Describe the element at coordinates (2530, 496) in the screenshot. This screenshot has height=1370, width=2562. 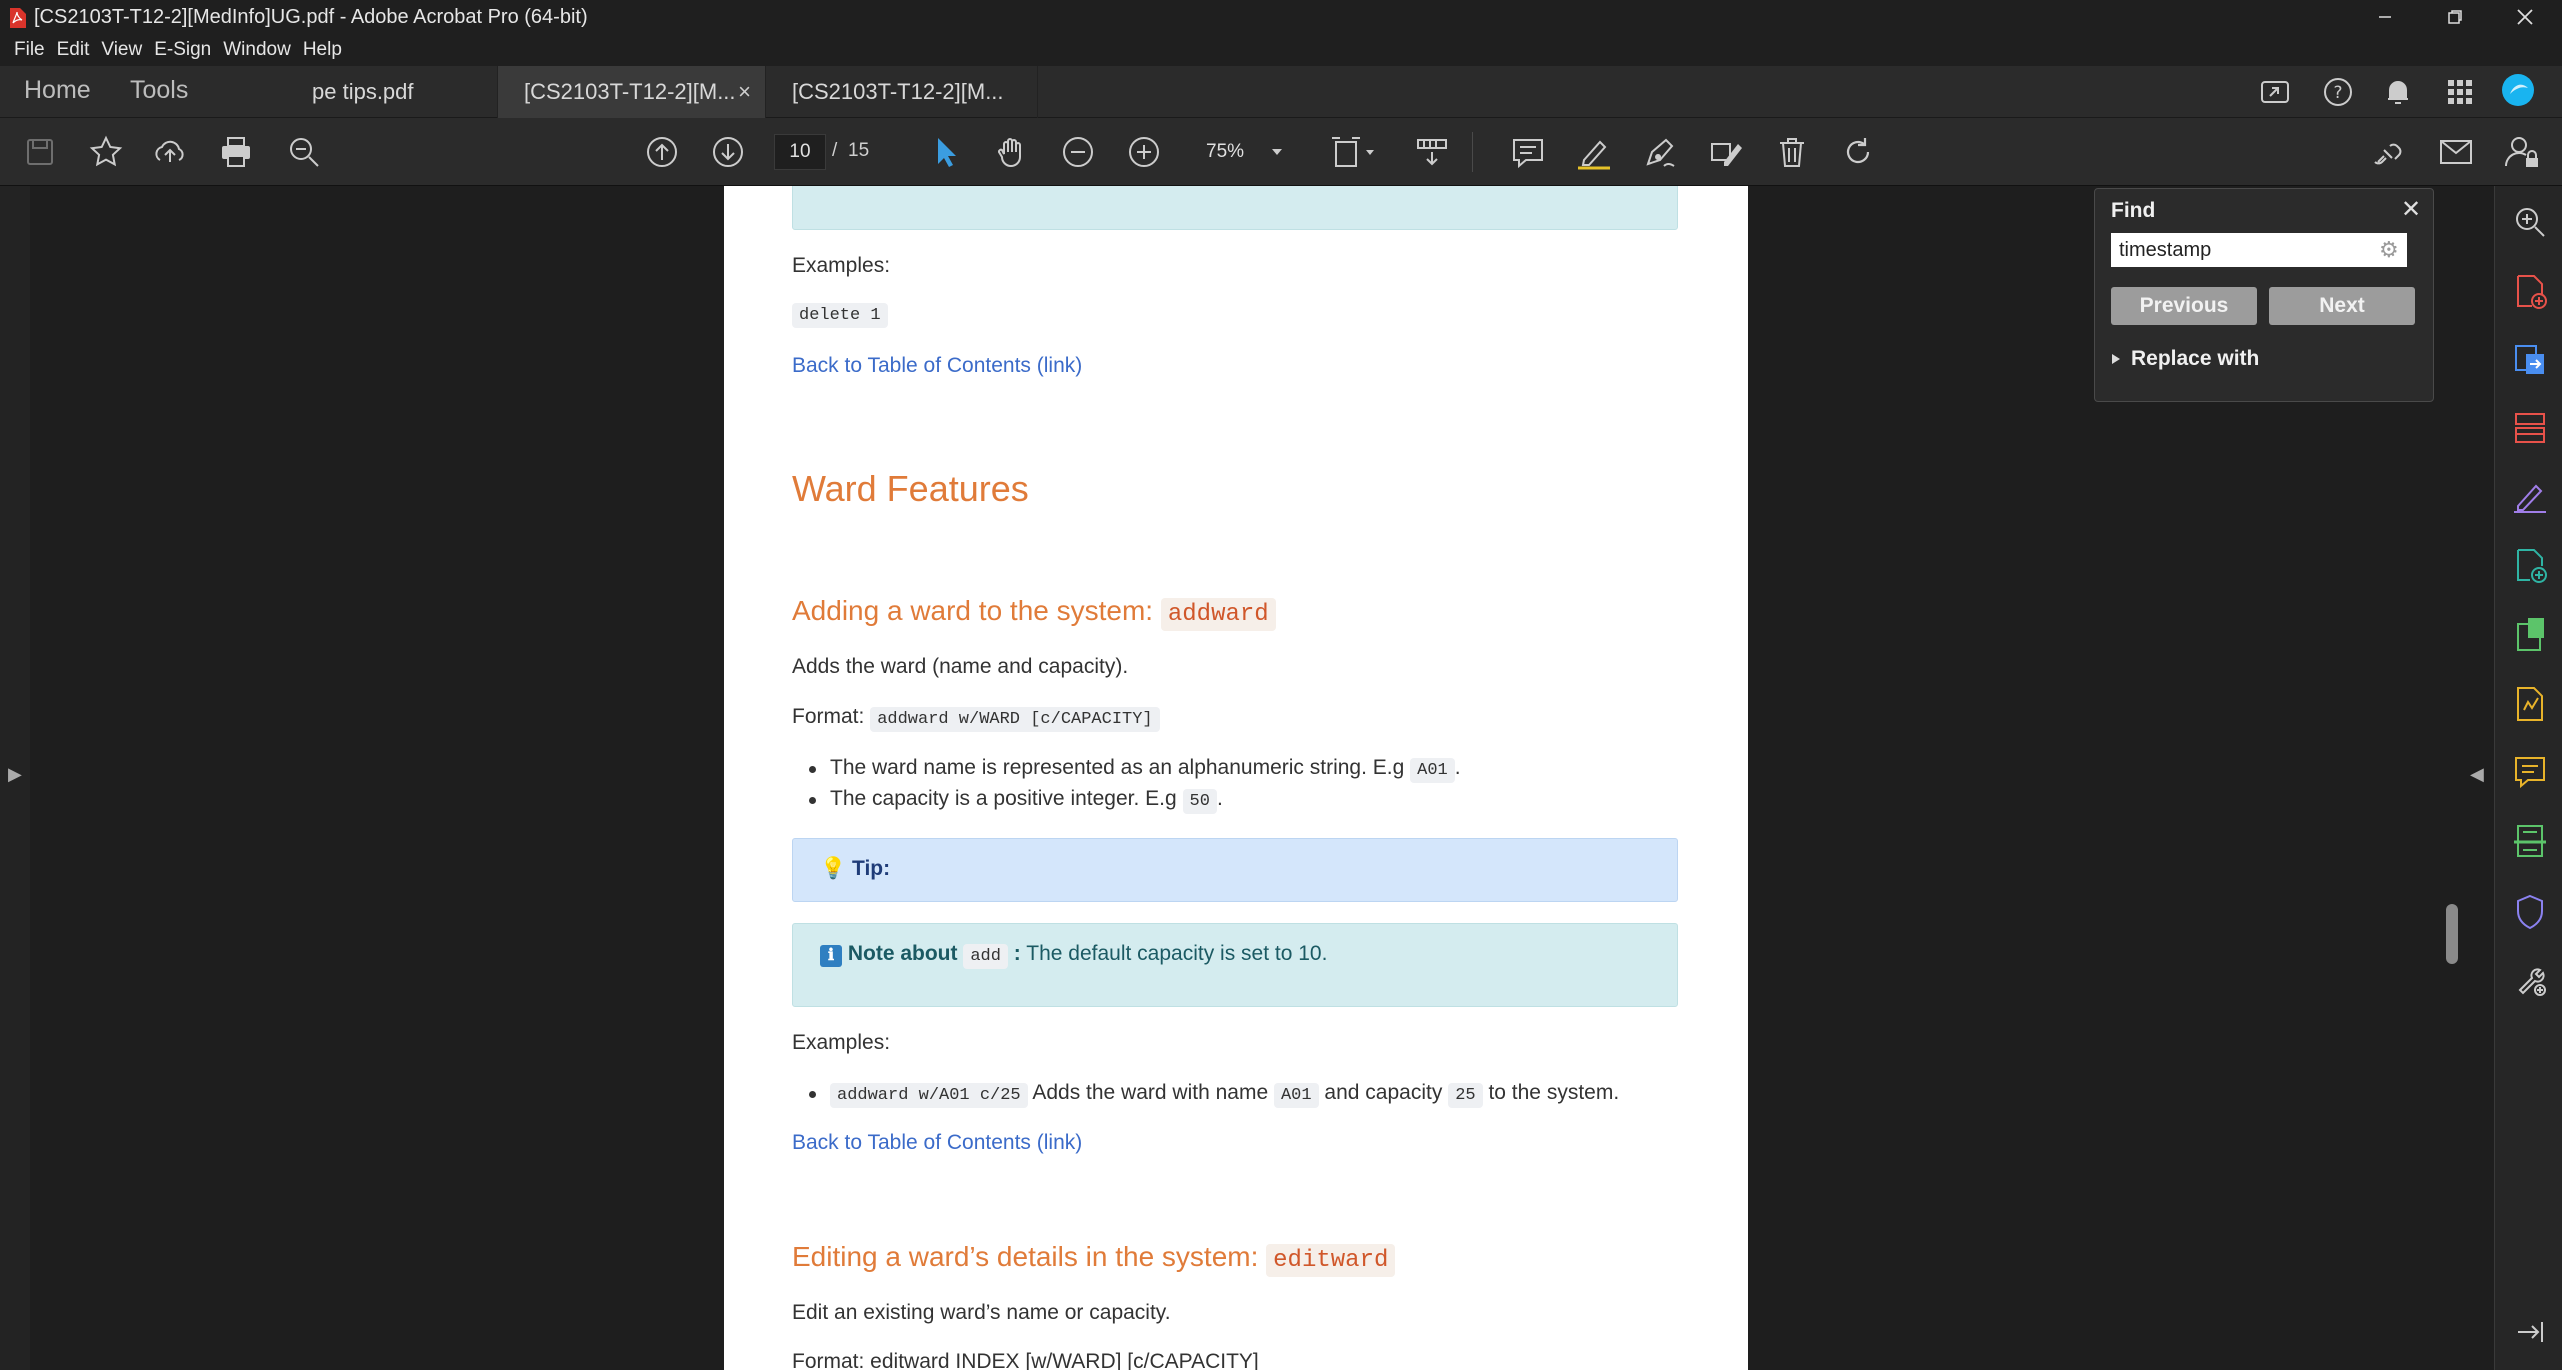
I see `fill-and-sign-icon` at that location.